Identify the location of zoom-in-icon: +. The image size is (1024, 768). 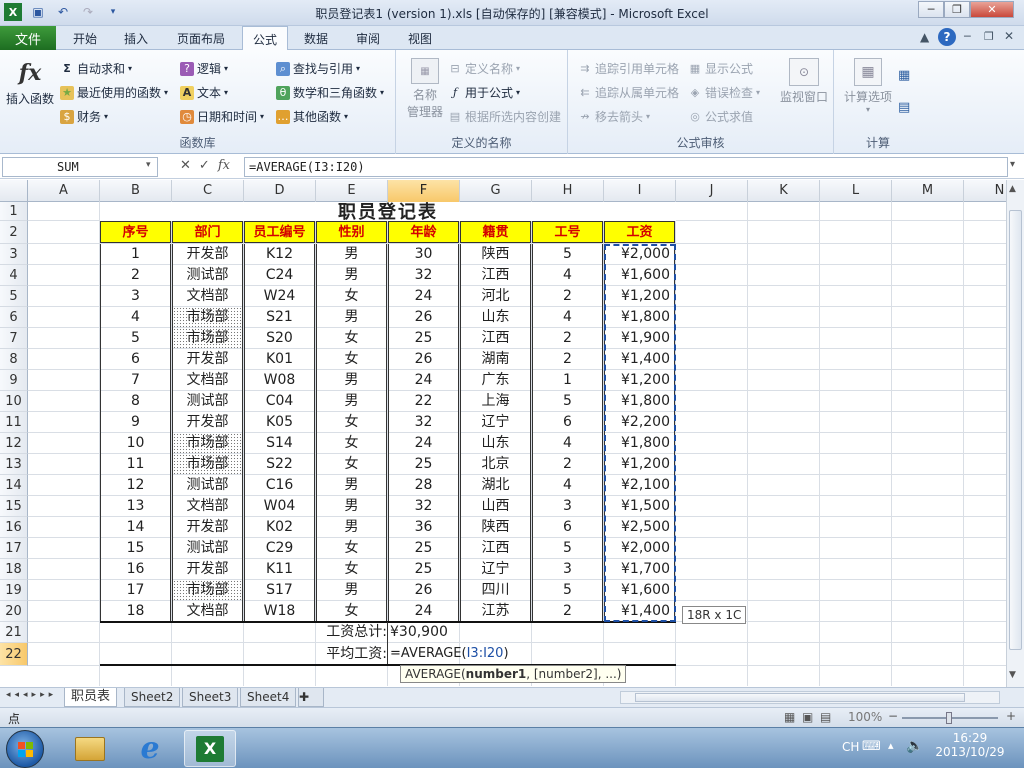
(1011, 716).